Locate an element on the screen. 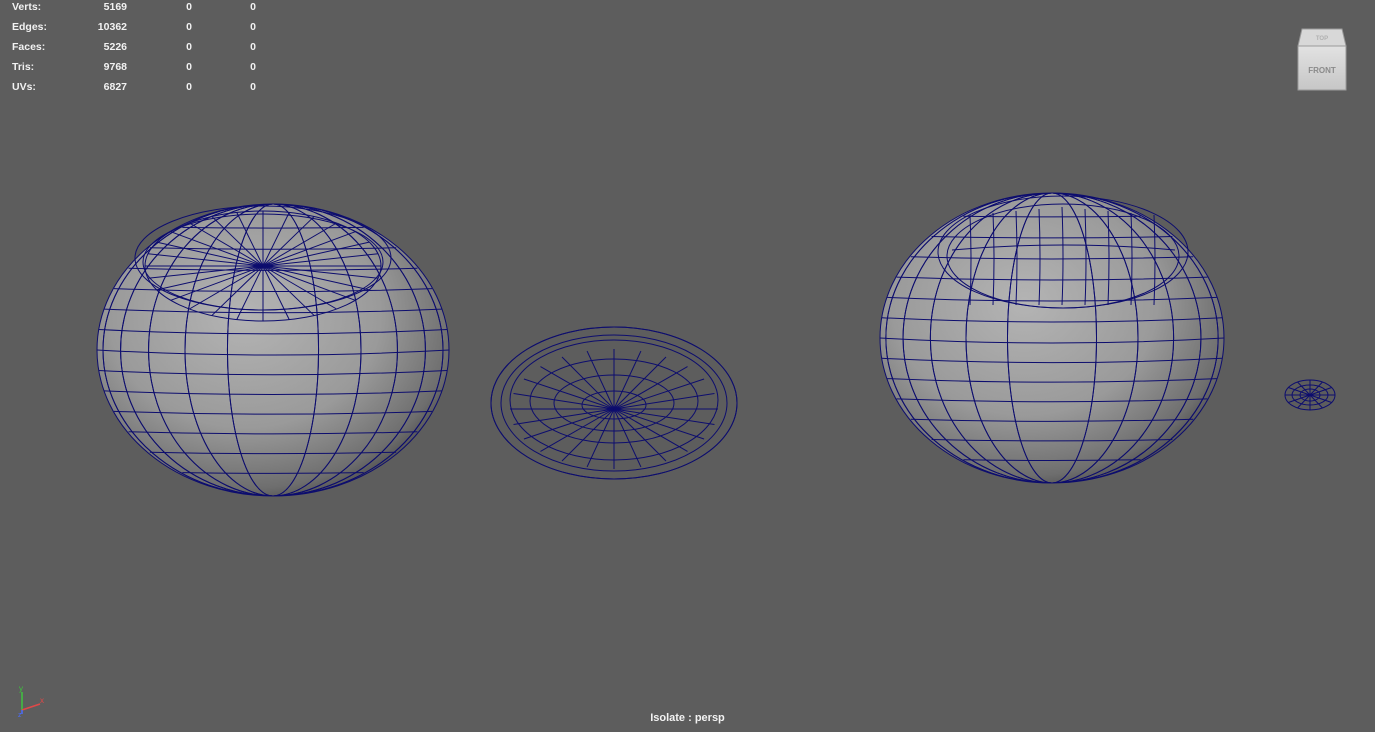 The height and width of the screenshot is (732, 1375). axis-y-label: y is located at coordinates (21, 688).